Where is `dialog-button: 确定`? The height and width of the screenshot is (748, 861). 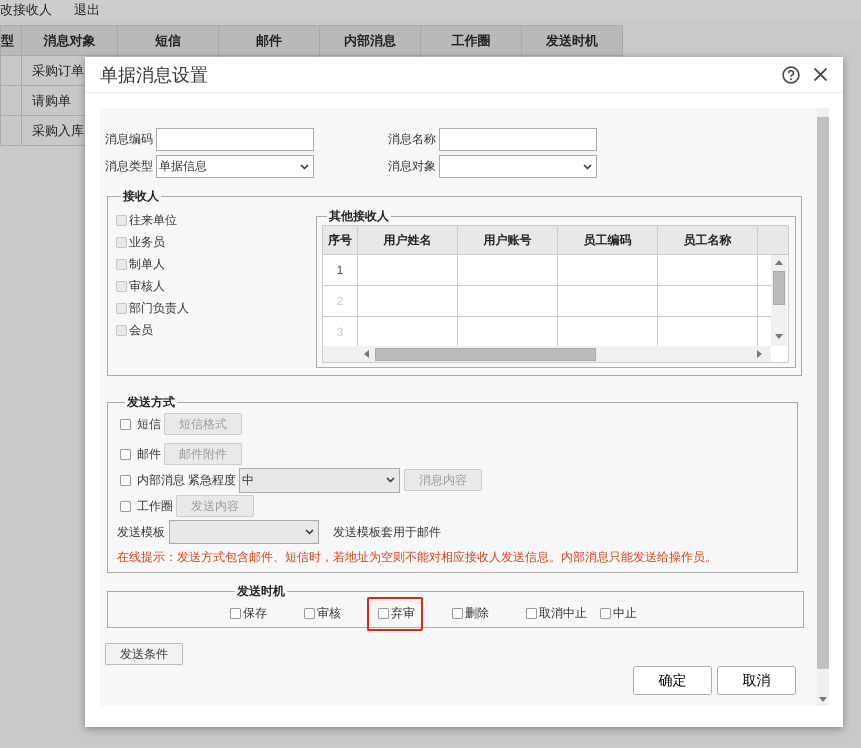
dialog-button: 确定 is located at coordinates (672, 680).